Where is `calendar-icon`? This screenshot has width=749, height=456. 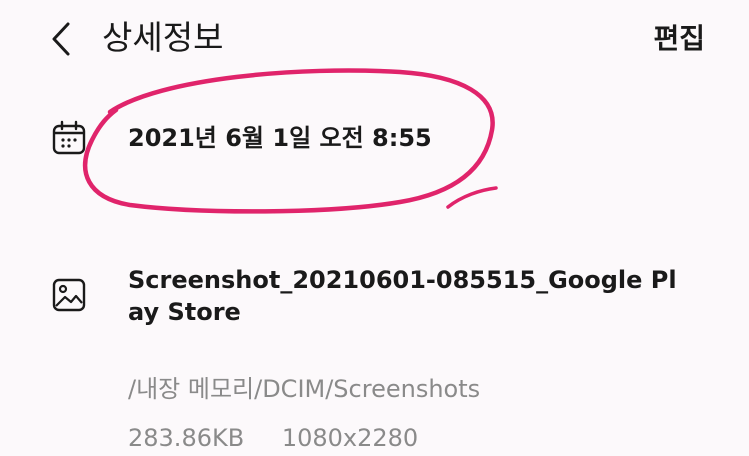 calendar-icon is located at coordinates (69, 138).